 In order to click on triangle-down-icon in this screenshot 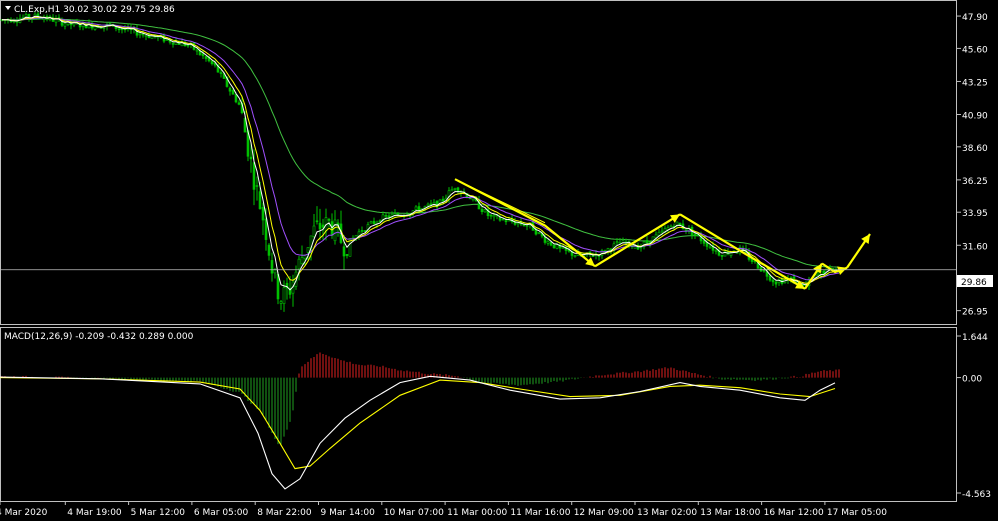, I will do `click(8, 8)`.